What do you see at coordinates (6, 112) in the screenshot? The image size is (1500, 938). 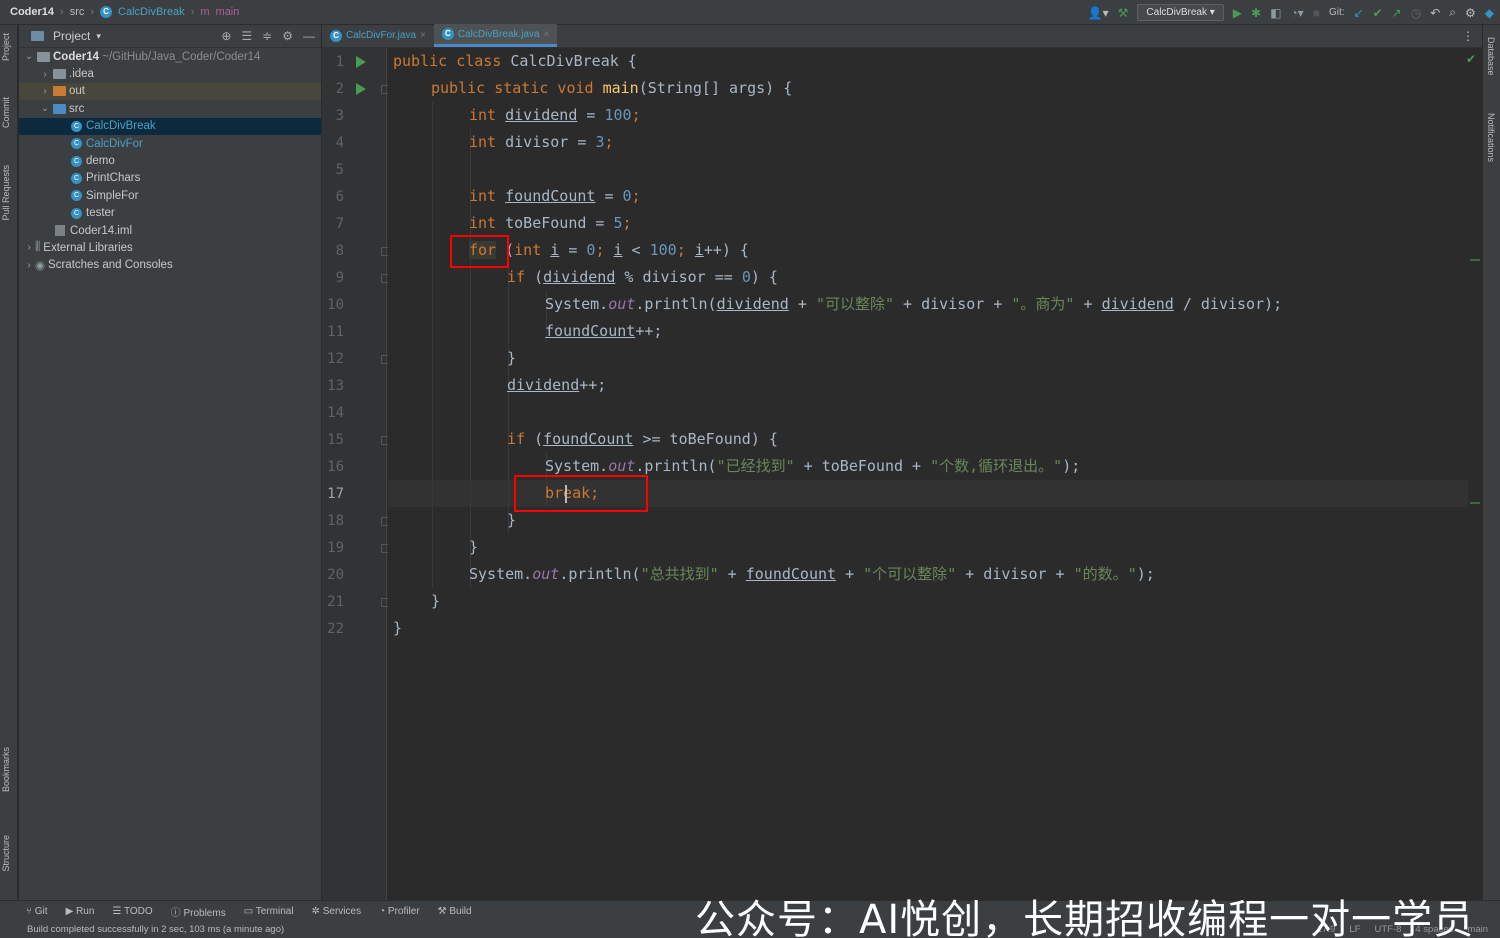 I see `commit-tool-tab: Commit` at bounding box center [6, 112].